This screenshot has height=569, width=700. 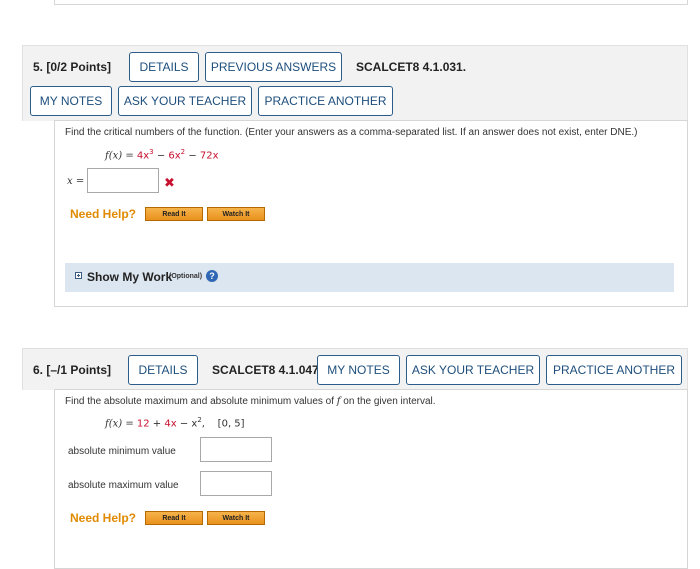 What do you see at coordinates (163, 370) in the screenshot?
I see `q6-details-button: DETAILS` at bounding box center [163, 370].